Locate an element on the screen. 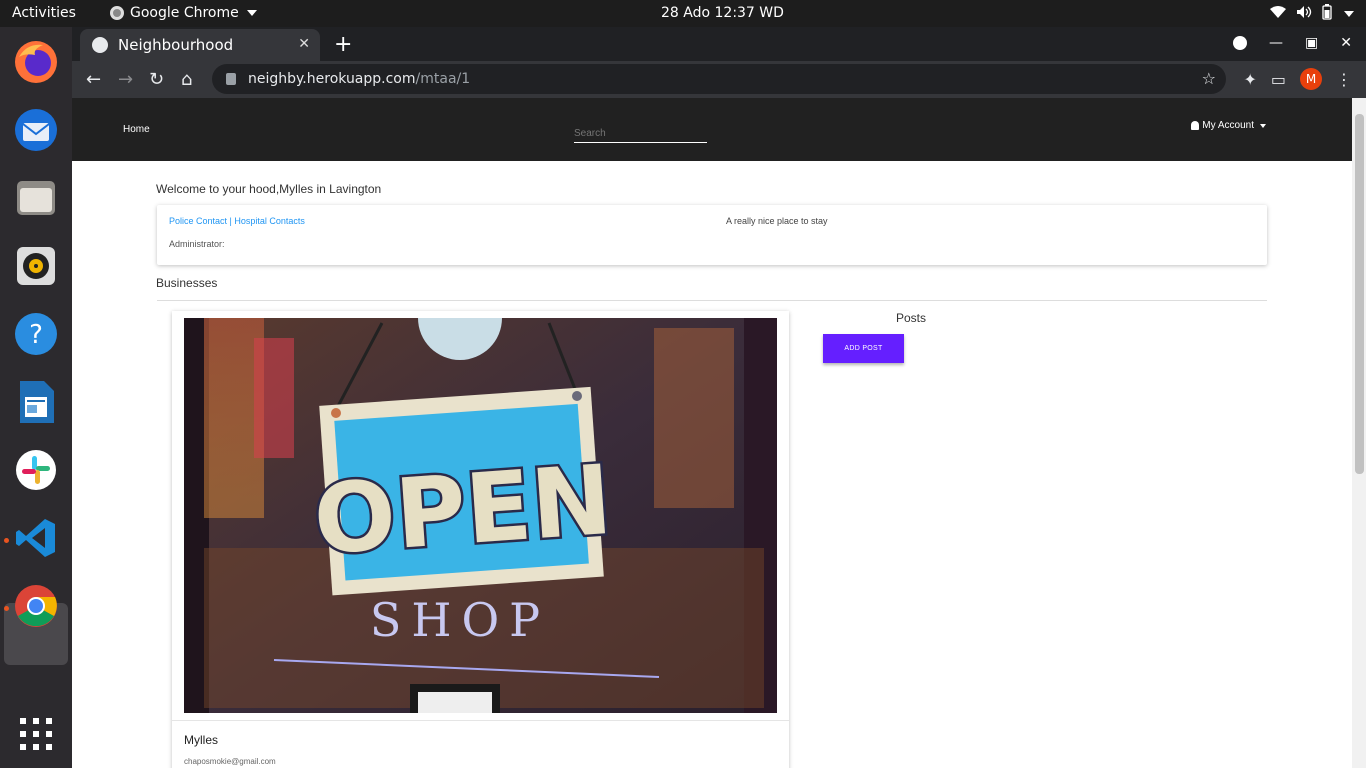 This screenshot has width=1366, height=768. vscode-icon is located at coordinates (36, 538).